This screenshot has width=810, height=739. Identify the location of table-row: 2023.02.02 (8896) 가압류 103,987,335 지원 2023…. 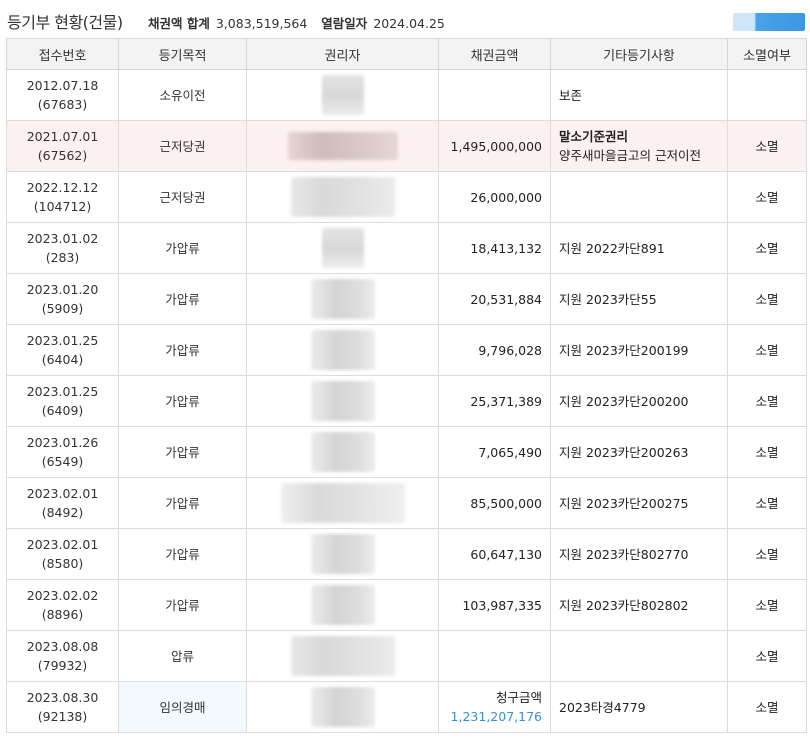
(406, 605).